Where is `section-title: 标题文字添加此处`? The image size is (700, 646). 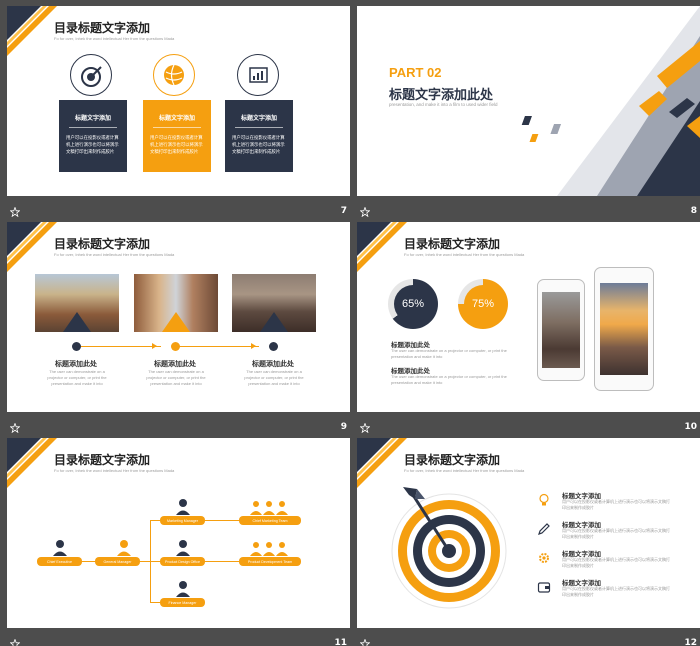 section-title: 标题文字添加此处 is located at coordinates (441, 95).